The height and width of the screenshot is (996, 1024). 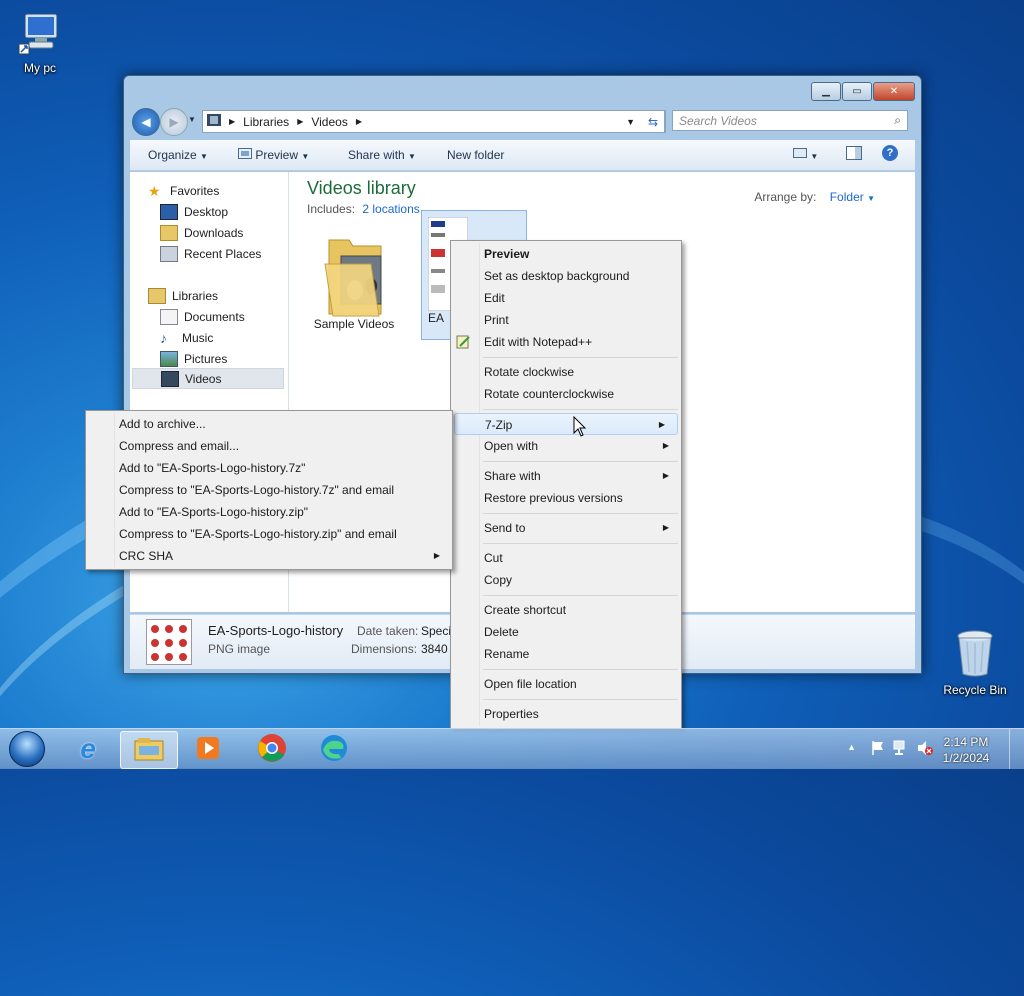 I want to click on arrange-dropdown: Folder ▼, so click(x=852, y=197).